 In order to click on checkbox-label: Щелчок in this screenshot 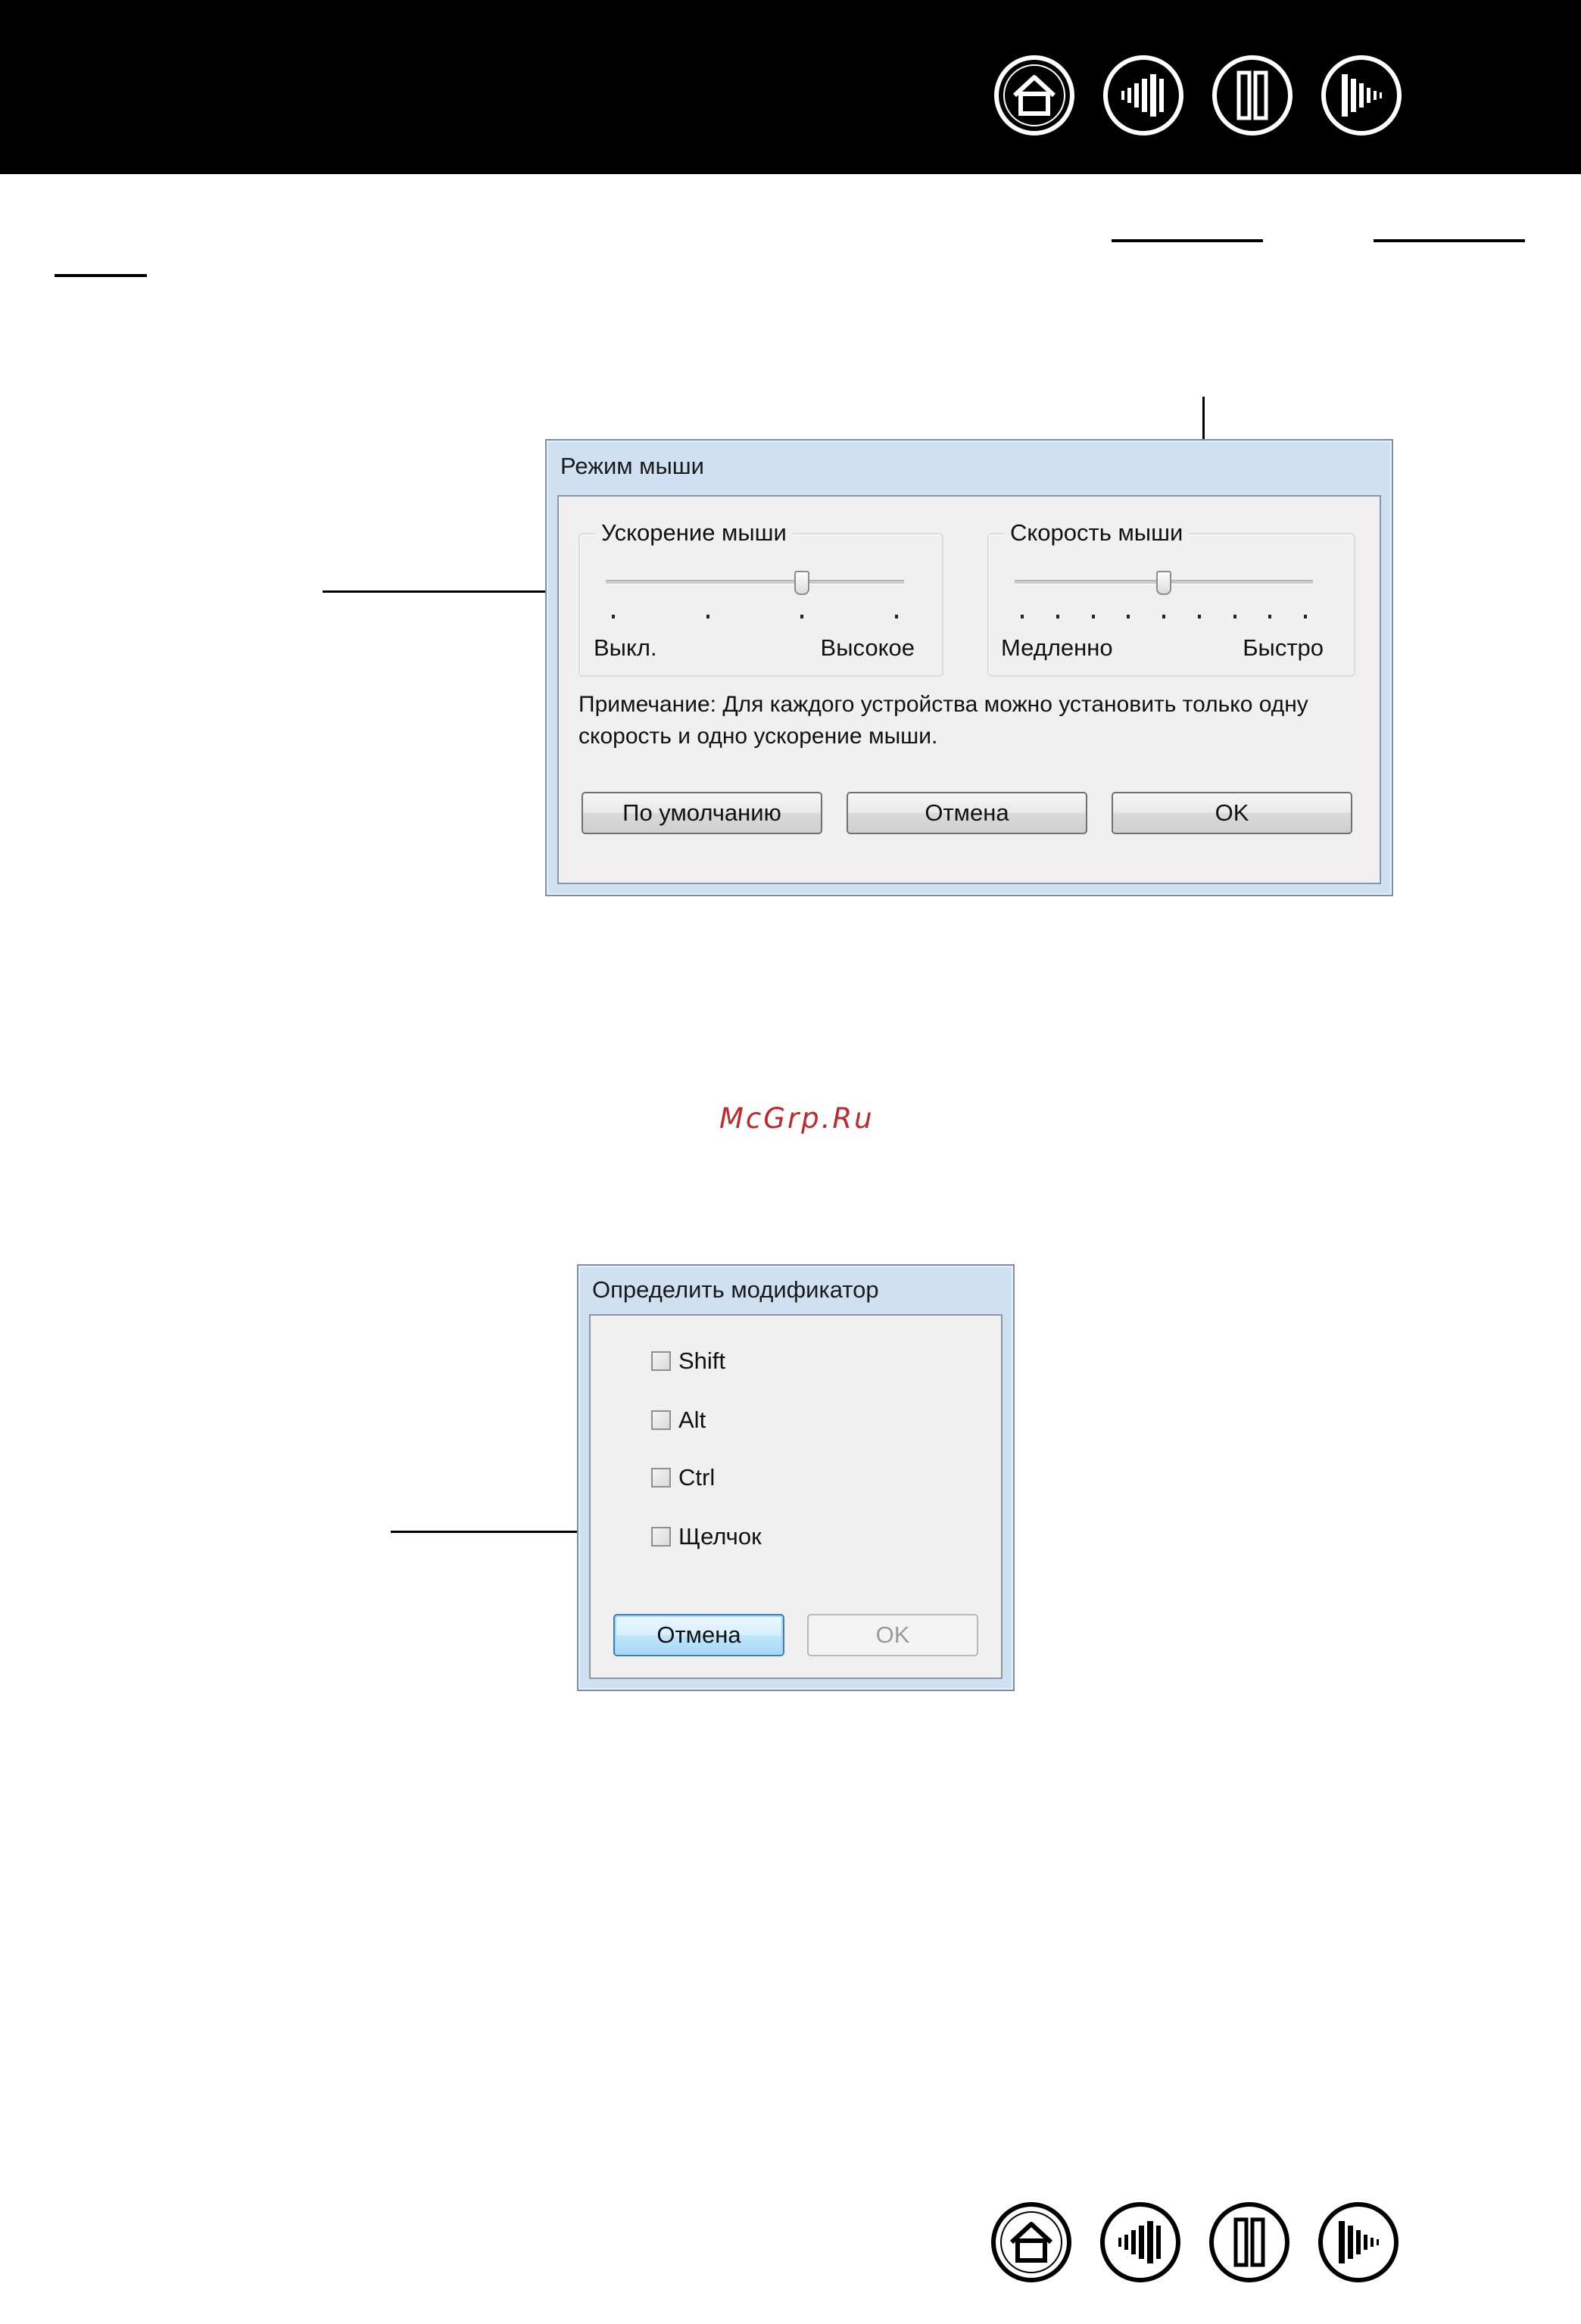, I will do `click(720, 1536)`.